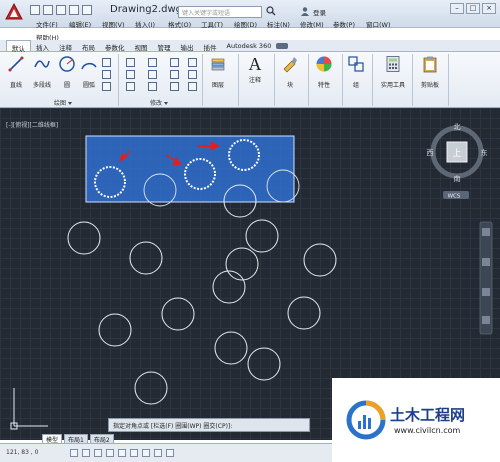 This screenshot has height=462, width=500. I want to click on layers-tool: 图层, so click(218, 72).